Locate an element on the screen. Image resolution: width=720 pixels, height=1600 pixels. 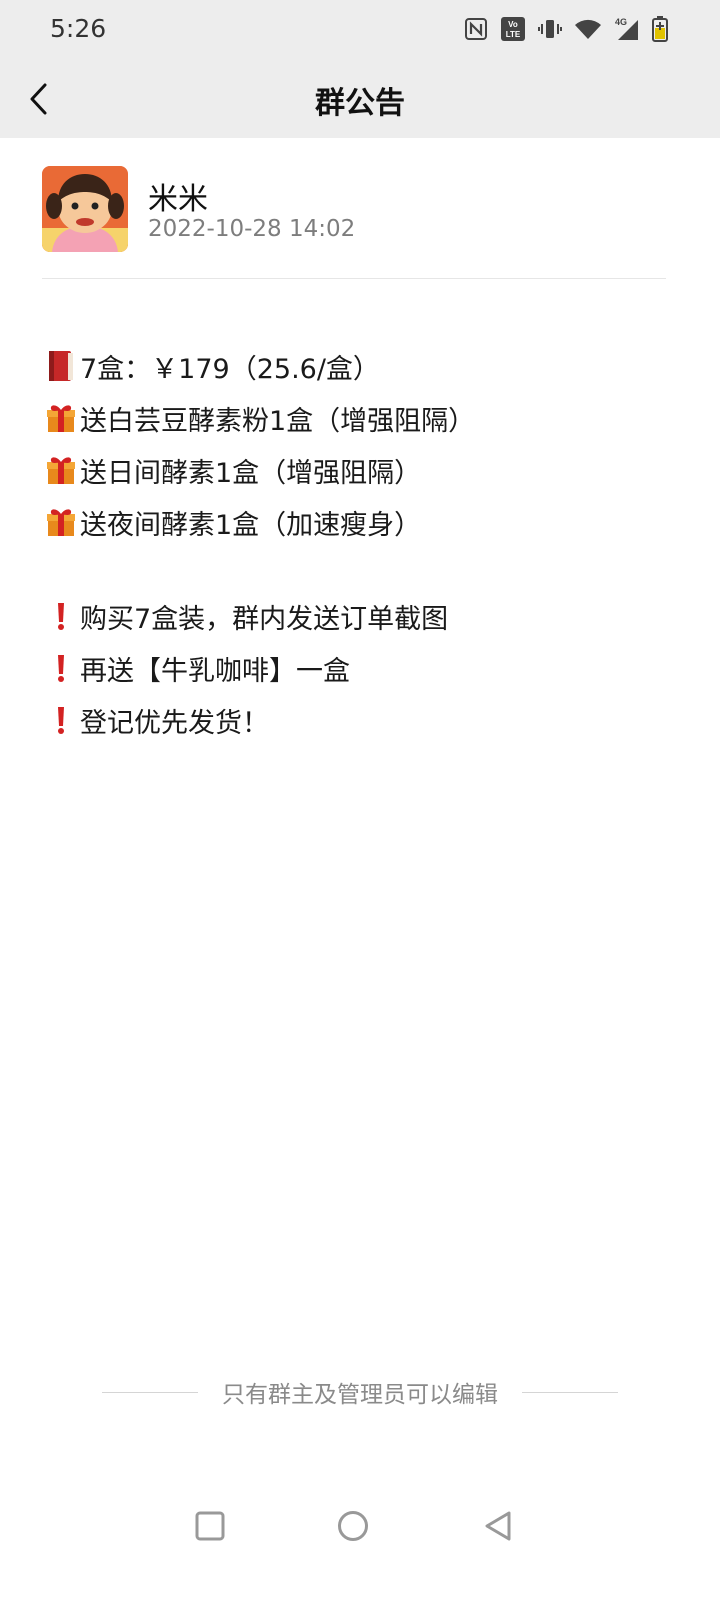
nfc-icon is located at coordinates (476, 29).